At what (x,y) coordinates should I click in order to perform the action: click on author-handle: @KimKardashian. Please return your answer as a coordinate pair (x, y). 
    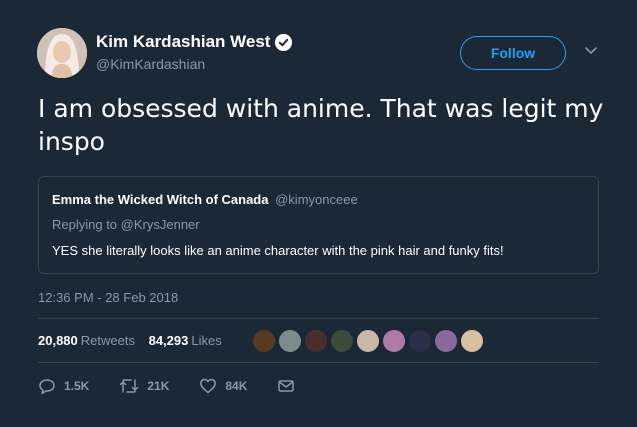
    Looking at the image, I should click on (194, 64).